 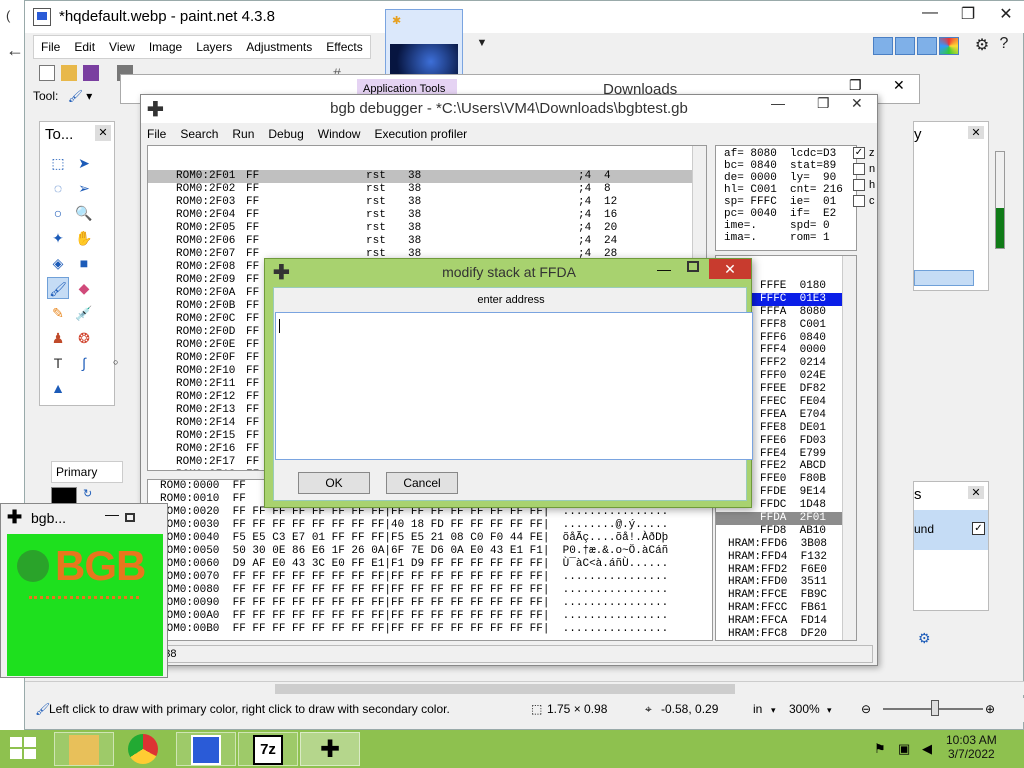 What do you see at coordinates (87, 493) in the screenshot?
I see `swap-colors-icon: ↻` at bounding box center [87, 493].